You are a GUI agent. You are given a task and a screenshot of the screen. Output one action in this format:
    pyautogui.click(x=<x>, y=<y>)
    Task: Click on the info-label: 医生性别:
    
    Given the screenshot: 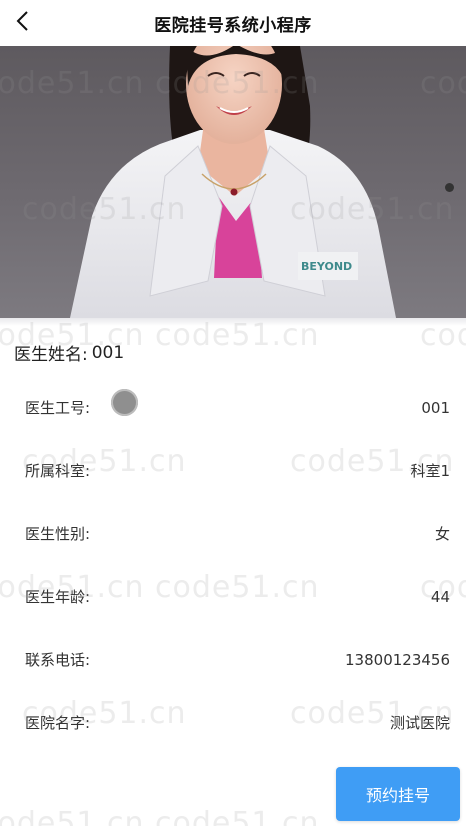 What is the action you would take?
    pyautogui.click(x=58, y=534)
    